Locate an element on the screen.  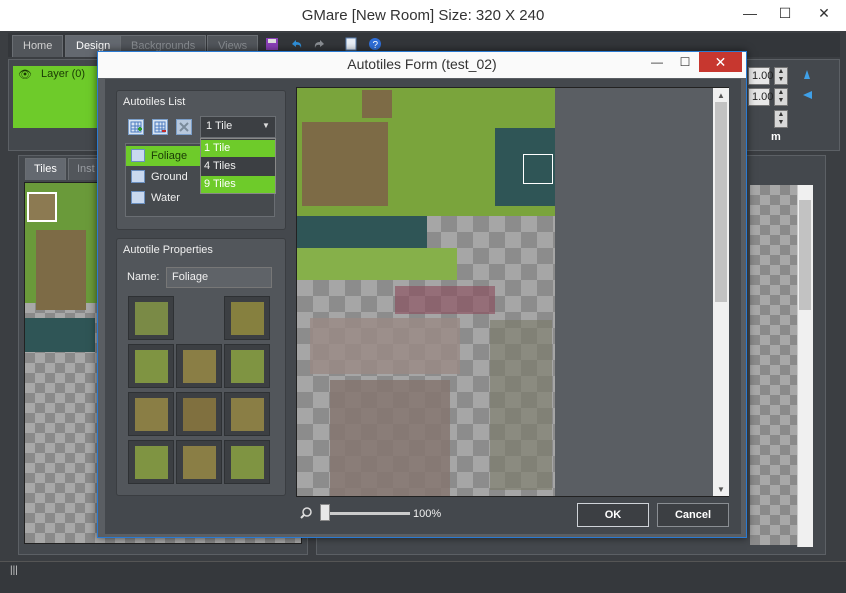
tileset-grass-strip is located at coordinates (377, 264).